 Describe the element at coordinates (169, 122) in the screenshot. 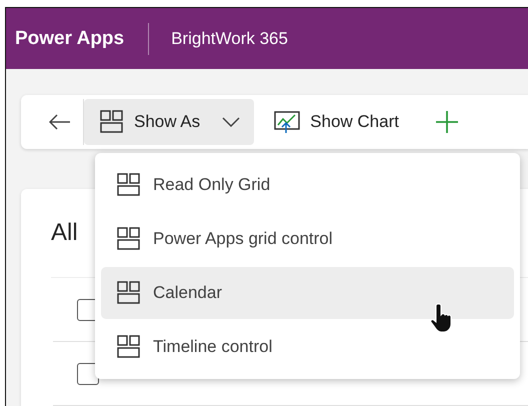

I see `show-as-button: Show As` at that location.